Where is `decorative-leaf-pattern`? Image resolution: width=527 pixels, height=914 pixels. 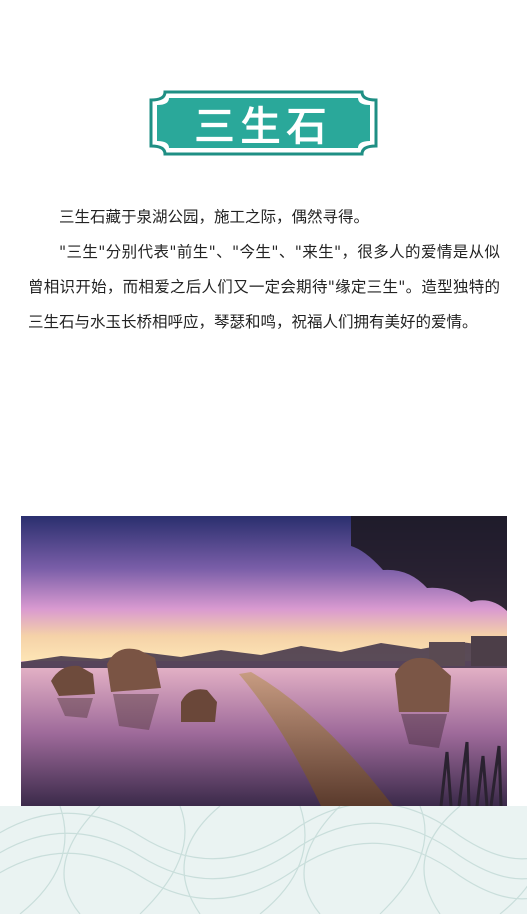 decorative-leaf-pattern is located at coordinates (263, 860).